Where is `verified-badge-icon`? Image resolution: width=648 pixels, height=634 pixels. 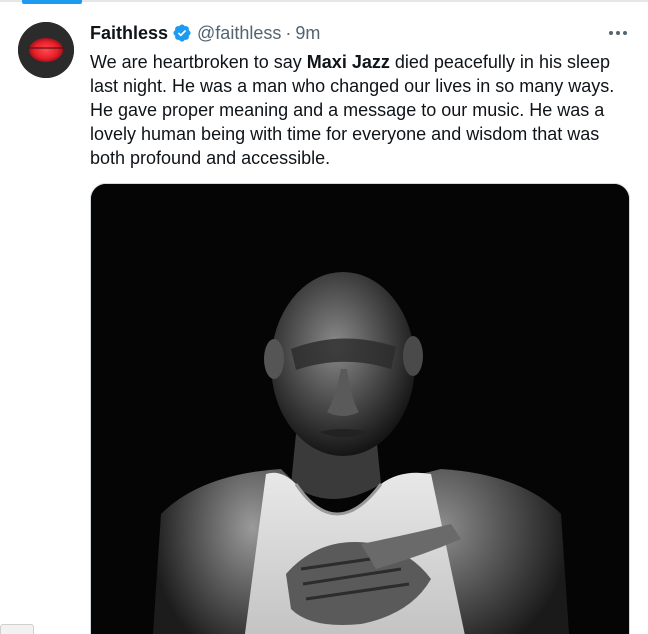 verified-badge-icon is located at coordinates (182, 33).